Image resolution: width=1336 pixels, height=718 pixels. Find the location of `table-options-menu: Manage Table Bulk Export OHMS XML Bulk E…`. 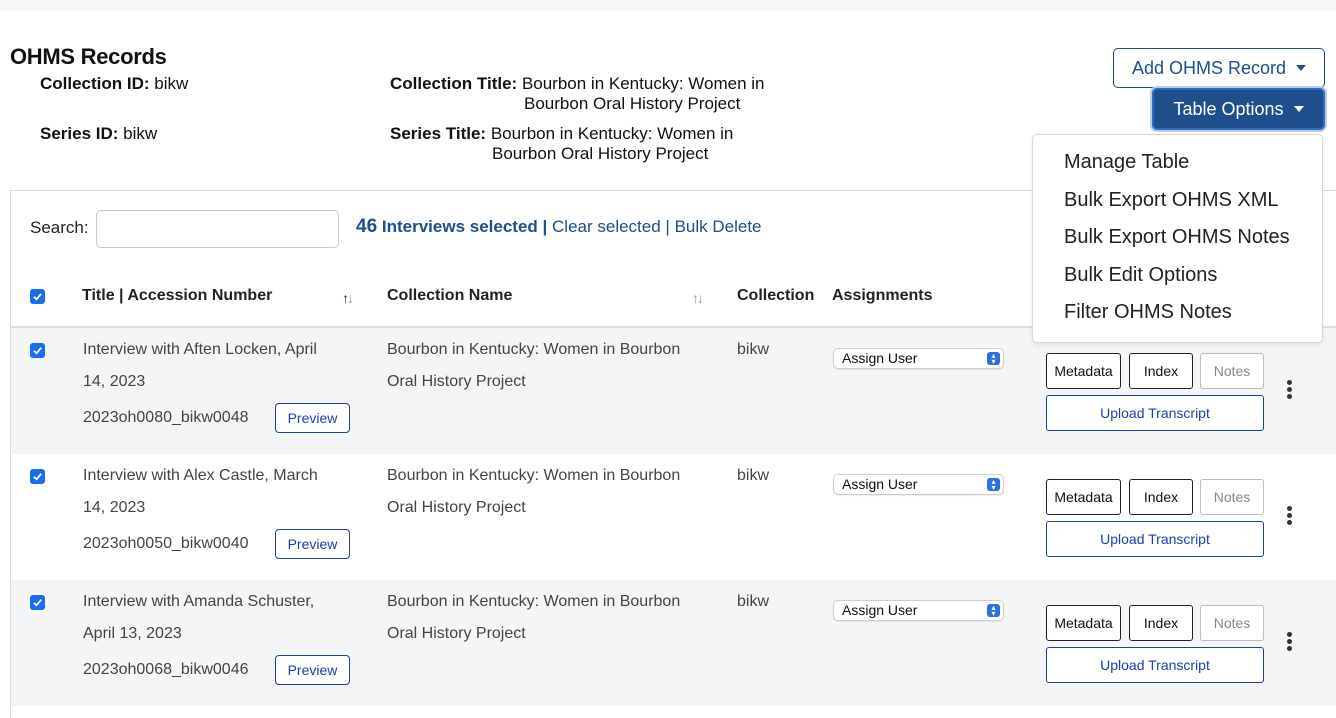

table-options-menu: Manage Table Bulk Export OHMS XML Bulk E… is located at coordinates (1177, 238).